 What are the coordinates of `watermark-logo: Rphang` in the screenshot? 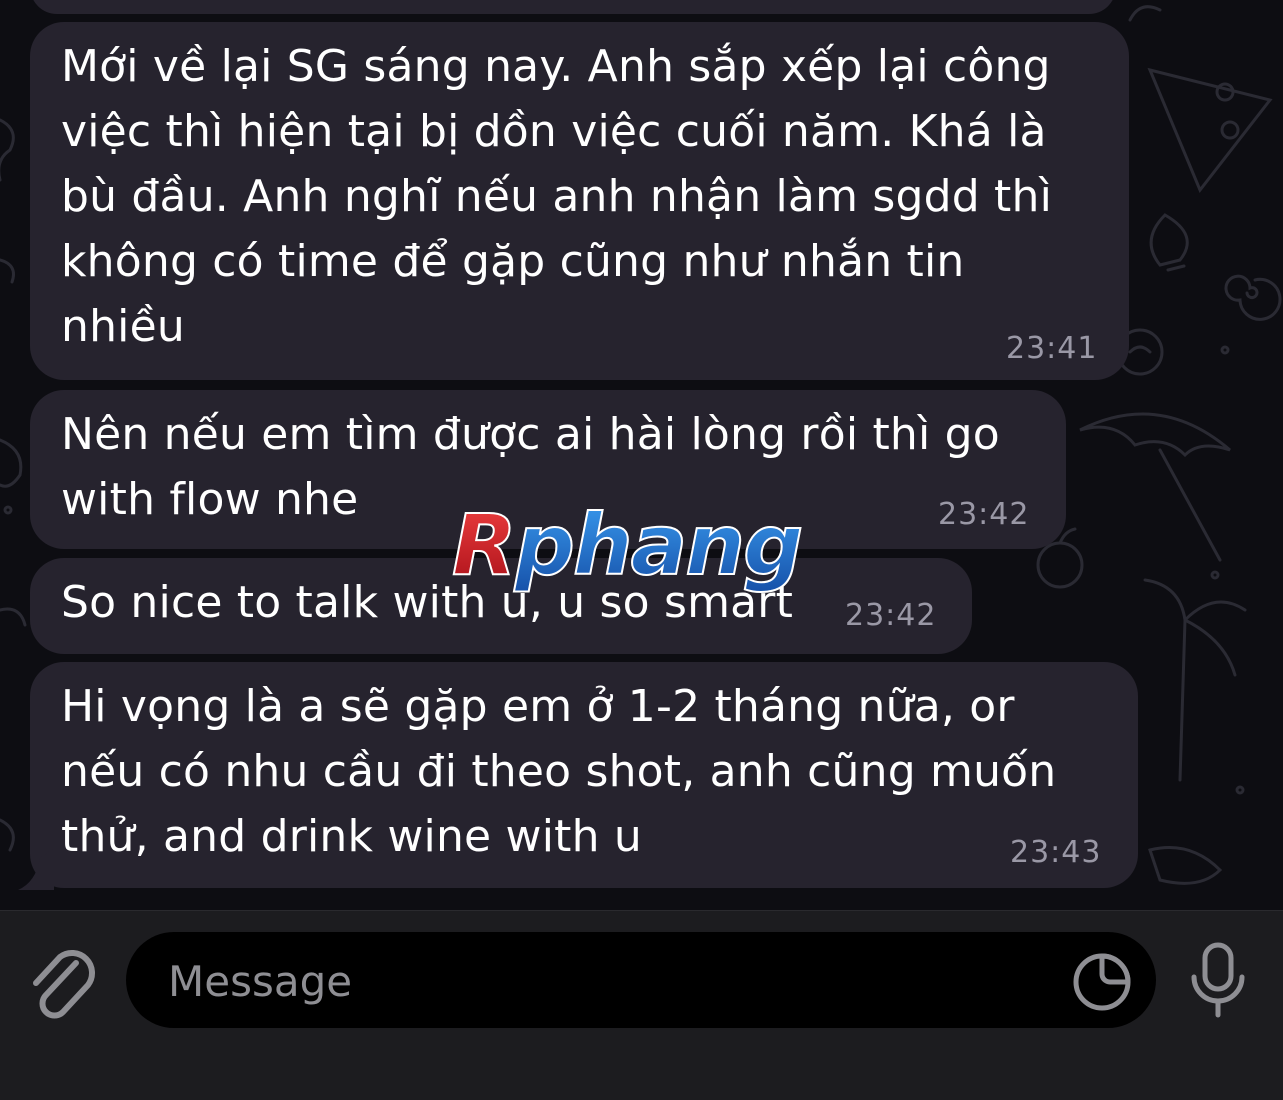 It's located at (627, 546).